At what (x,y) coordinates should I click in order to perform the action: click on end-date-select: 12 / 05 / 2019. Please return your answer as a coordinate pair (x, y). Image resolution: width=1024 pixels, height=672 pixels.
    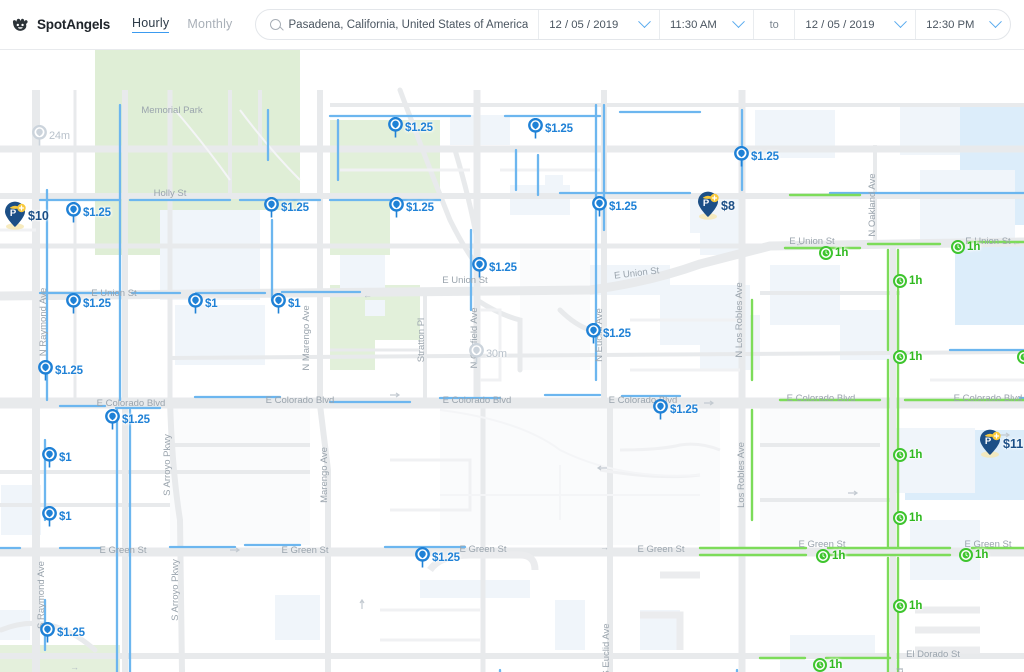
    Looking at the image, I should click on (856, 24).